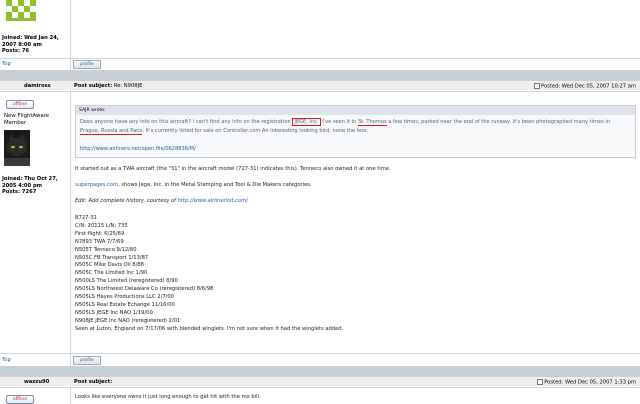  What do you see at coordinates (109, 265) in the screenshot?
I see `list-item: N505C Mike Davis Oil 8/88` at bounding box center [109, 265].